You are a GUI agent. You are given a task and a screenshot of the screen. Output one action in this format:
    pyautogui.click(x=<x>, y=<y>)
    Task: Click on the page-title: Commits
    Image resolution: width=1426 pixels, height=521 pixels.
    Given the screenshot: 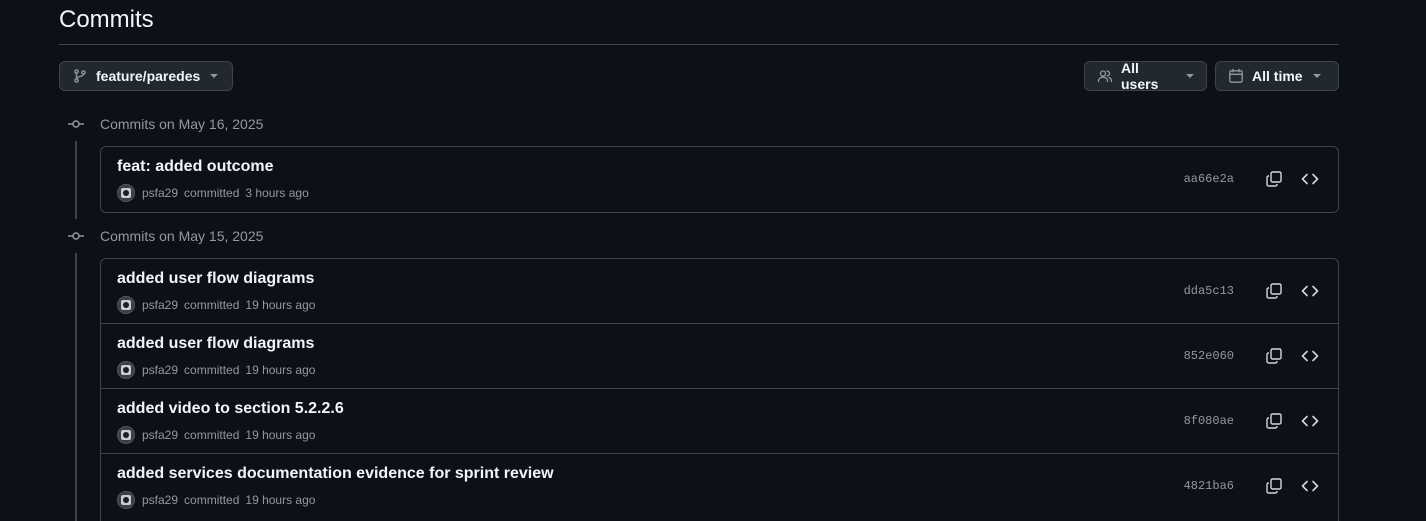 What is the action you would take?
    pyautogui.click(x=106, y=19)
    